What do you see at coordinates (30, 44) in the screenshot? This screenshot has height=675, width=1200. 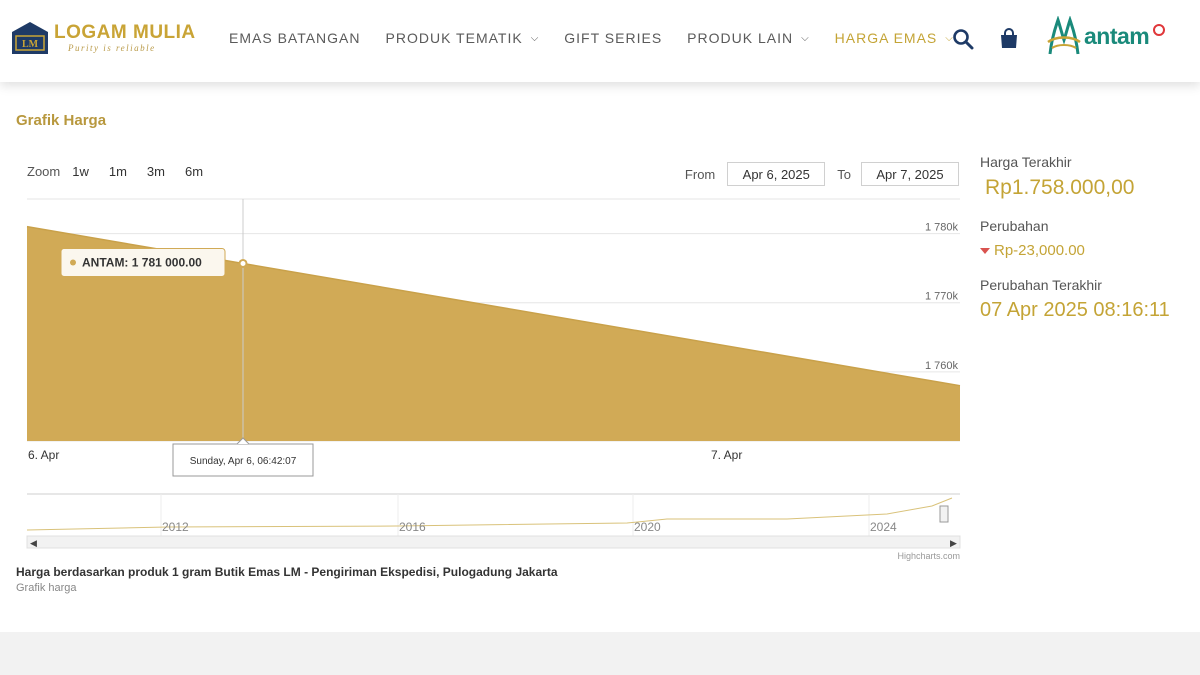 I see `lm-initials: LM` at bounding box center [30, 44].